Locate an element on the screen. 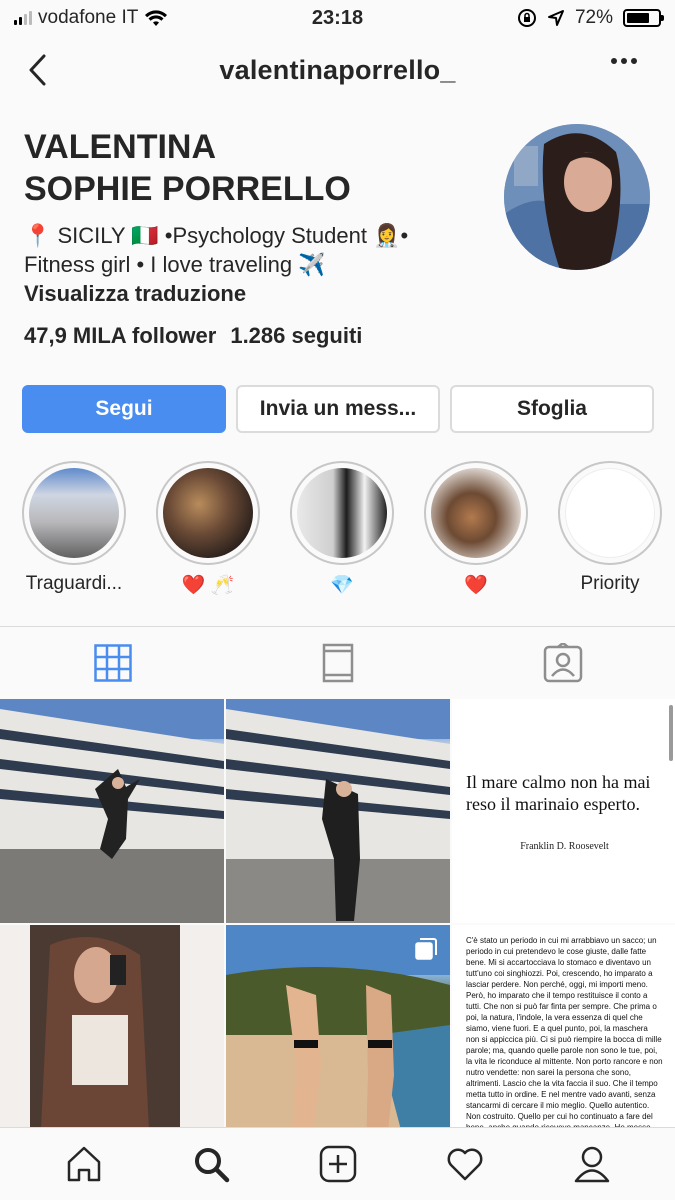 The image size is (675, 1200). wifi-icon is located at coordinates (156, 18).